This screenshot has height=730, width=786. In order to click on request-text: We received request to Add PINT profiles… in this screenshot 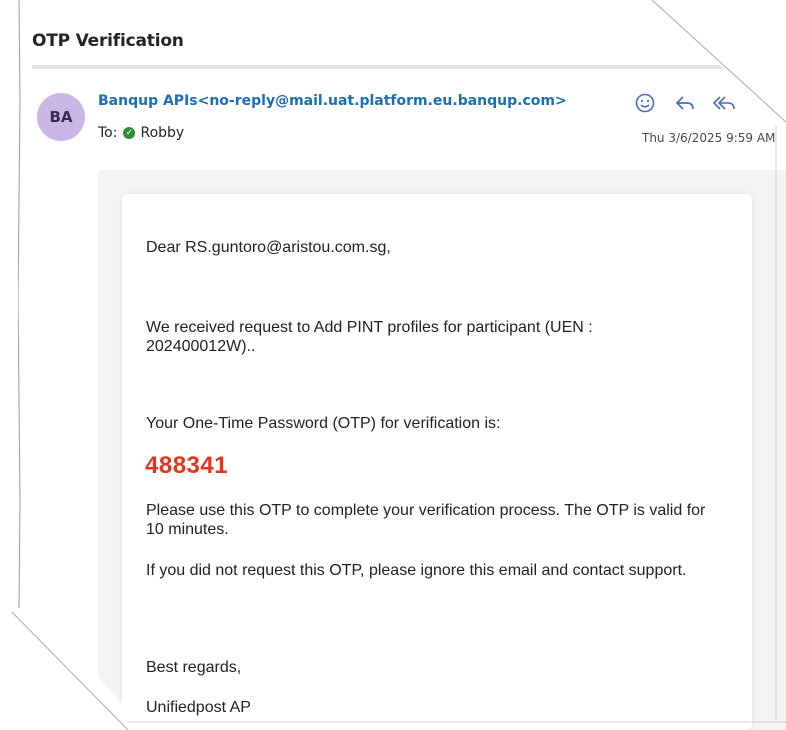, I will do `click(369, 337)`.